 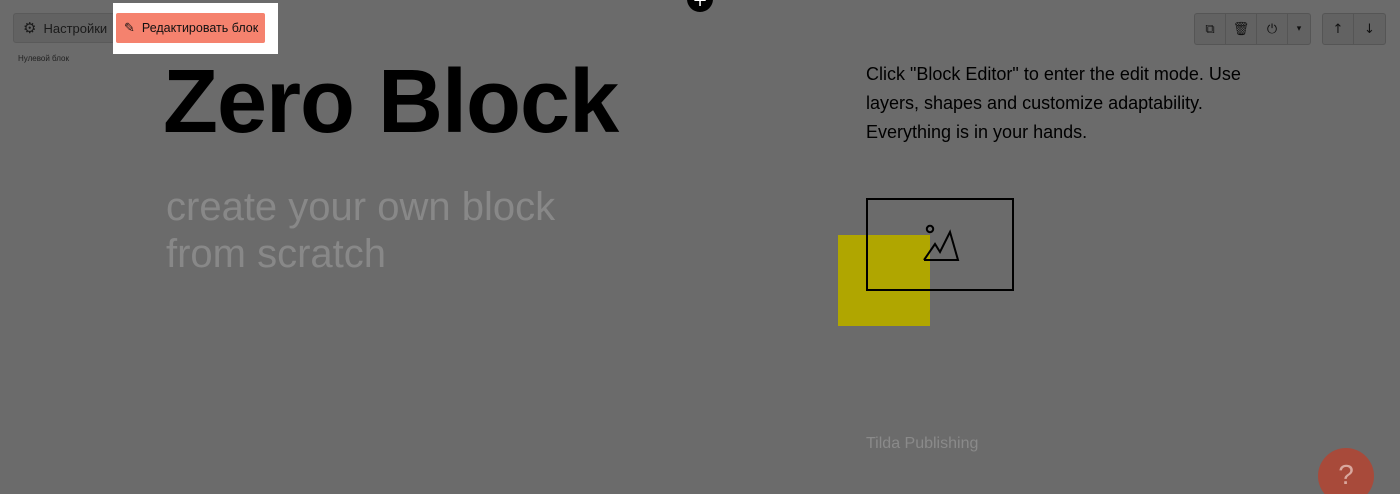 I want to click on delete-button: 🗑, so click(x=1241, y=29).